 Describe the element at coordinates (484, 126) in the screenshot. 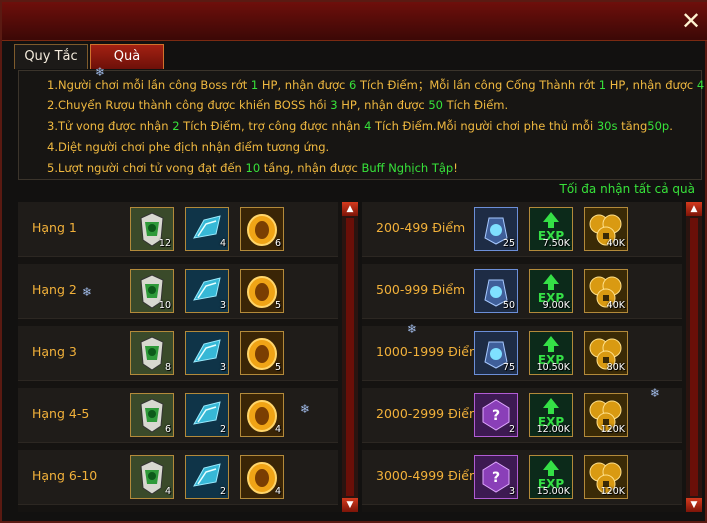

I see `rule-text: Tích Điểm.Mỗi người chơi phe thủ mỗi` at that location.